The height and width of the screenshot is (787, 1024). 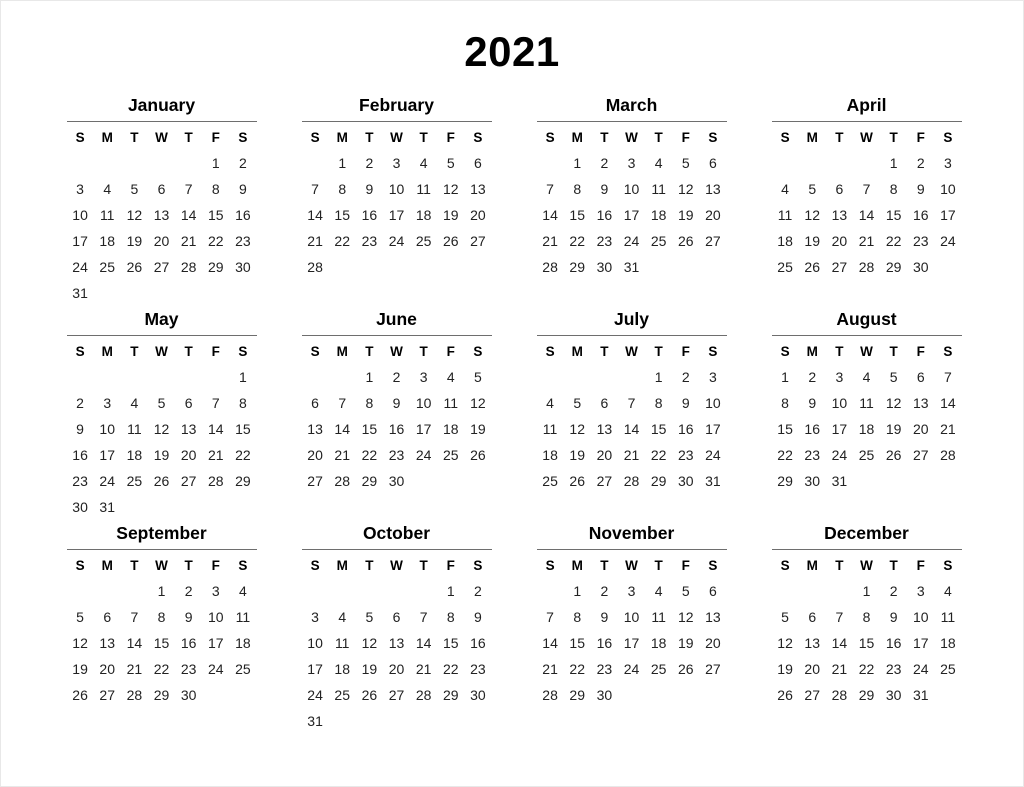 What do you see at coordinates (134, 481) in the screenshot?
I see `day-cell-may-25: 25` at bounding box center [134, 481].